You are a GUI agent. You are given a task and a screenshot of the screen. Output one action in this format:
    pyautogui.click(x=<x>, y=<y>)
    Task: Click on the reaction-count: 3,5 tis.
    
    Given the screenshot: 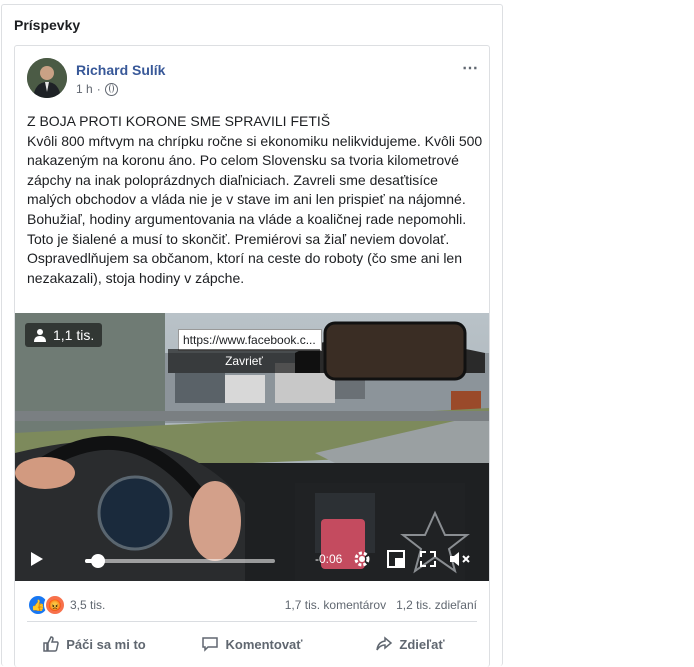 What is the action you would take?
    pyautogui.click(x=88, y=605)
    